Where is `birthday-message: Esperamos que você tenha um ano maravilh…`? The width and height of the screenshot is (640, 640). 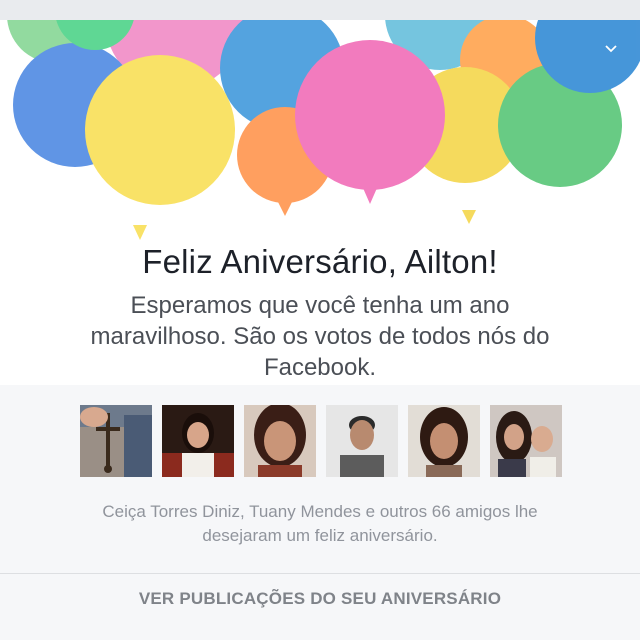
birthday-message: Esperamos que você tenha um ano maravilh… is located at coordinates (320, 336).